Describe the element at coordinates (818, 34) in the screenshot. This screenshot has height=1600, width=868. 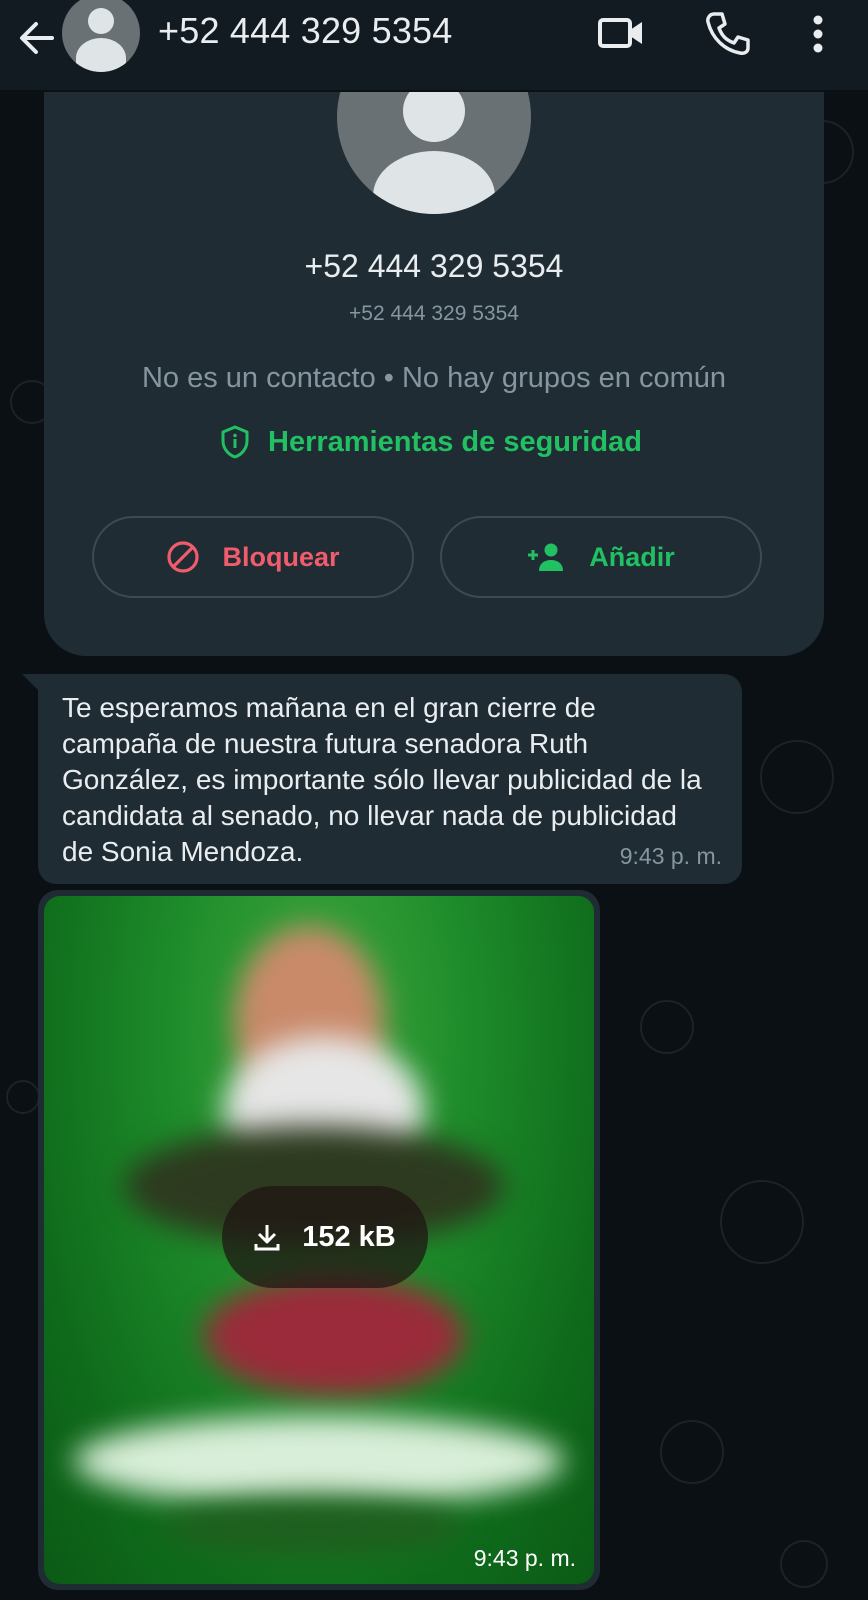
I see `more-vert-icon` at that location.